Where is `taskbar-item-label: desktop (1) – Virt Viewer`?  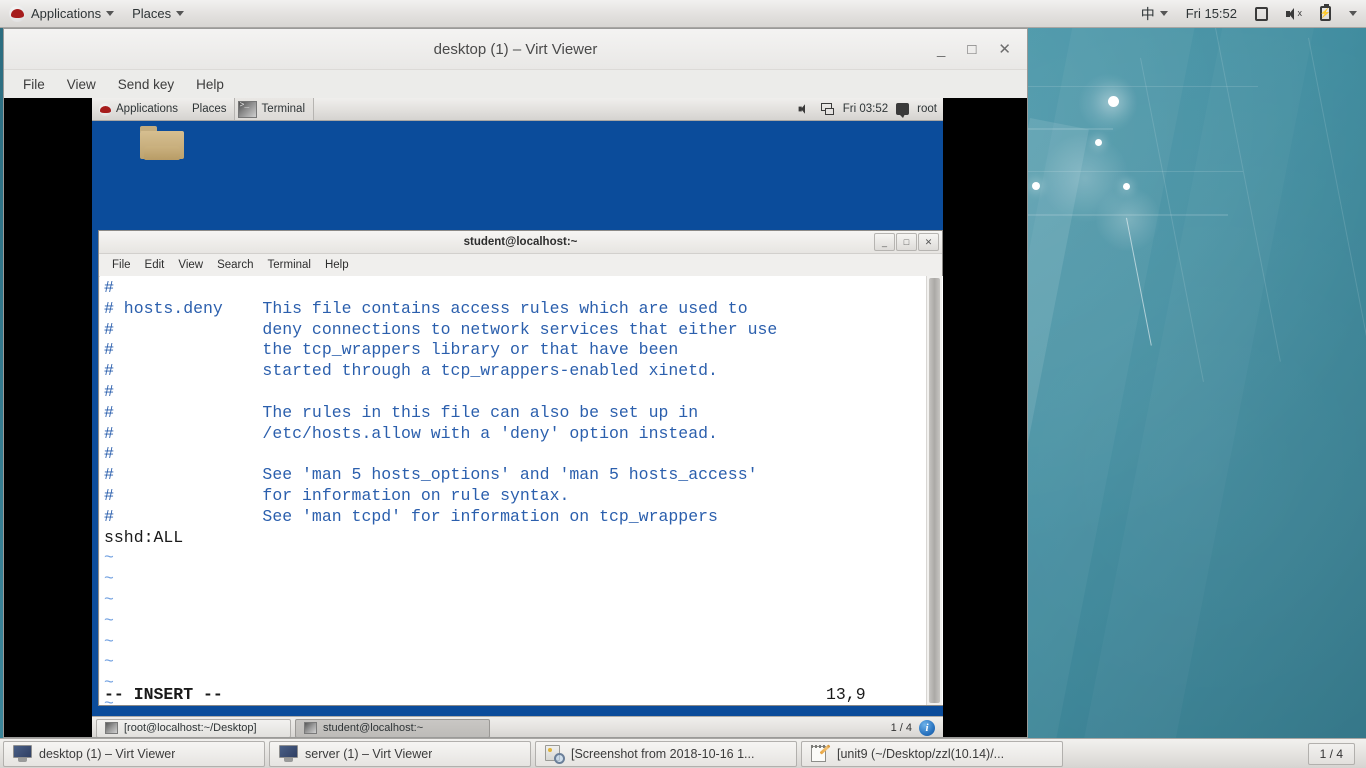 taskbar-item-label: desktop (1) – Virt Viewer is located at coordinates (107, 753).